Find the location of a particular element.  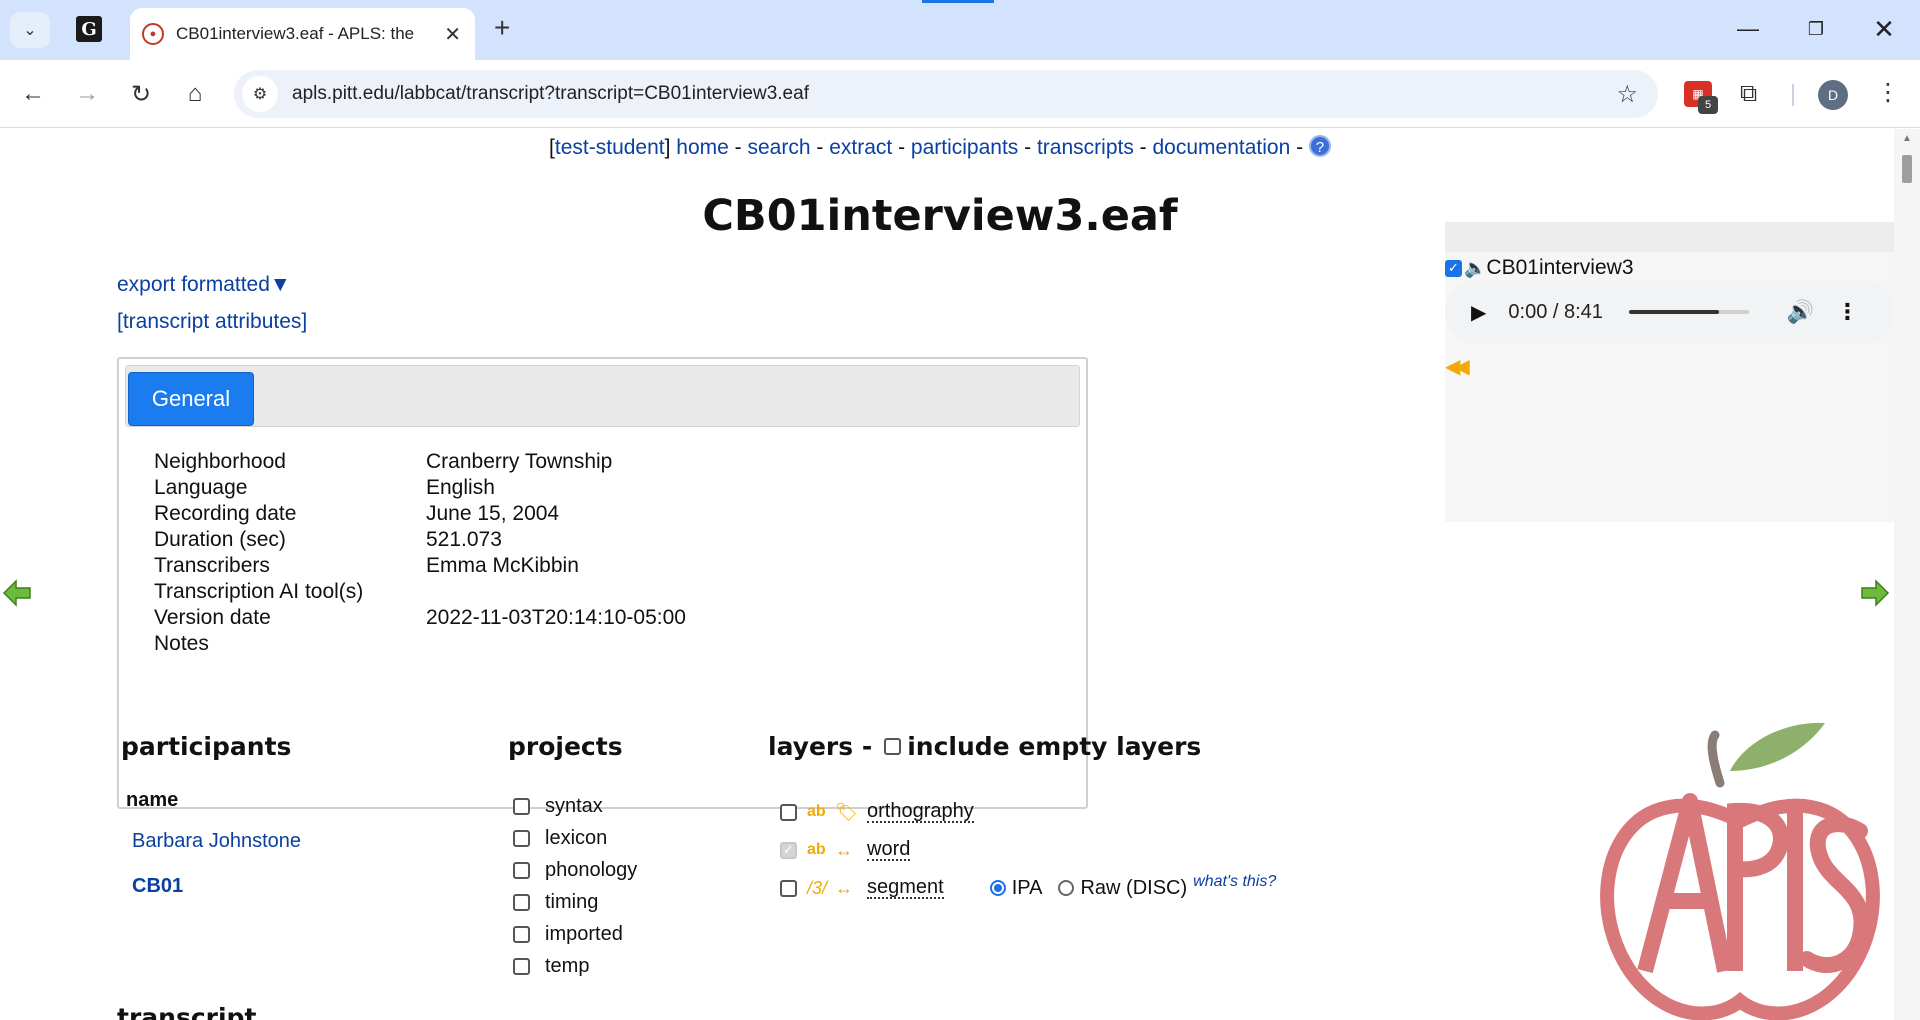

layer-item-word: ab ↔ word is located at coordinates (1028, 850).